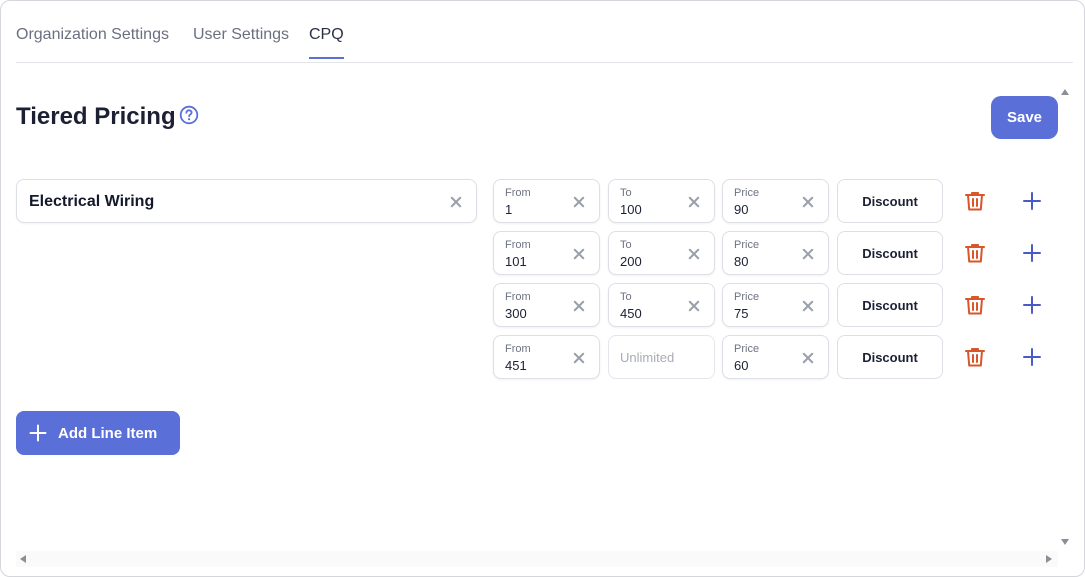 The height and width of the screenshot is (577, 1085). What do you see at coordinates (1065, 92) in the screenshot?
I see `scroll-up-arrow-icon` at bounding box center [1065, 92].